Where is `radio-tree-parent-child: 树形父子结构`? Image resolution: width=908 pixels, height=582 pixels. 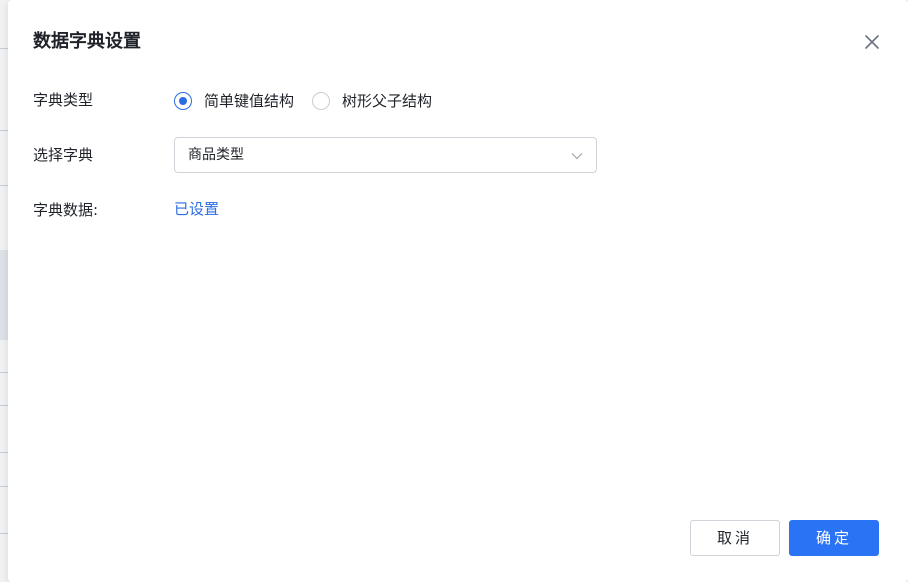 radio-tree-parent-child: 树形父子结构 is located at coordinates (372, 101).